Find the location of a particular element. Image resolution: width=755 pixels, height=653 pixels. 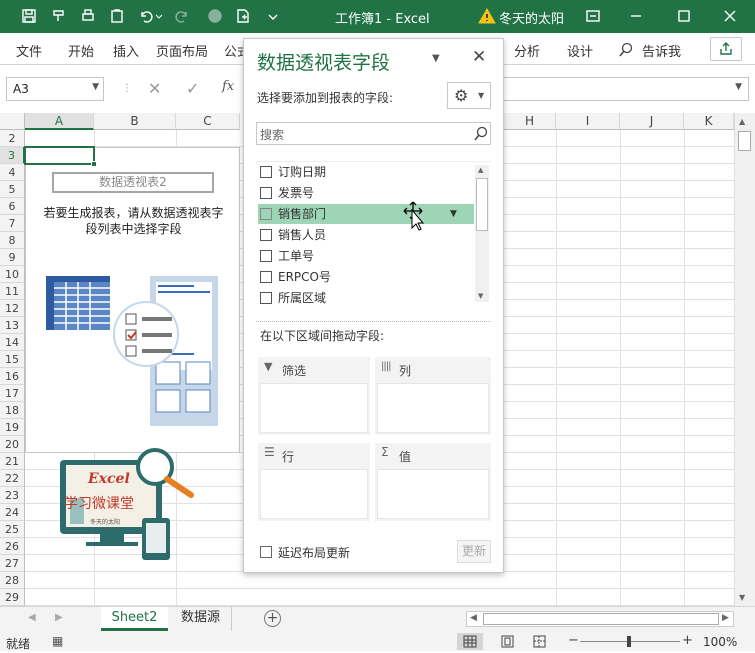

pane-options-icon: ▼ is located at coordinates (436, 58).